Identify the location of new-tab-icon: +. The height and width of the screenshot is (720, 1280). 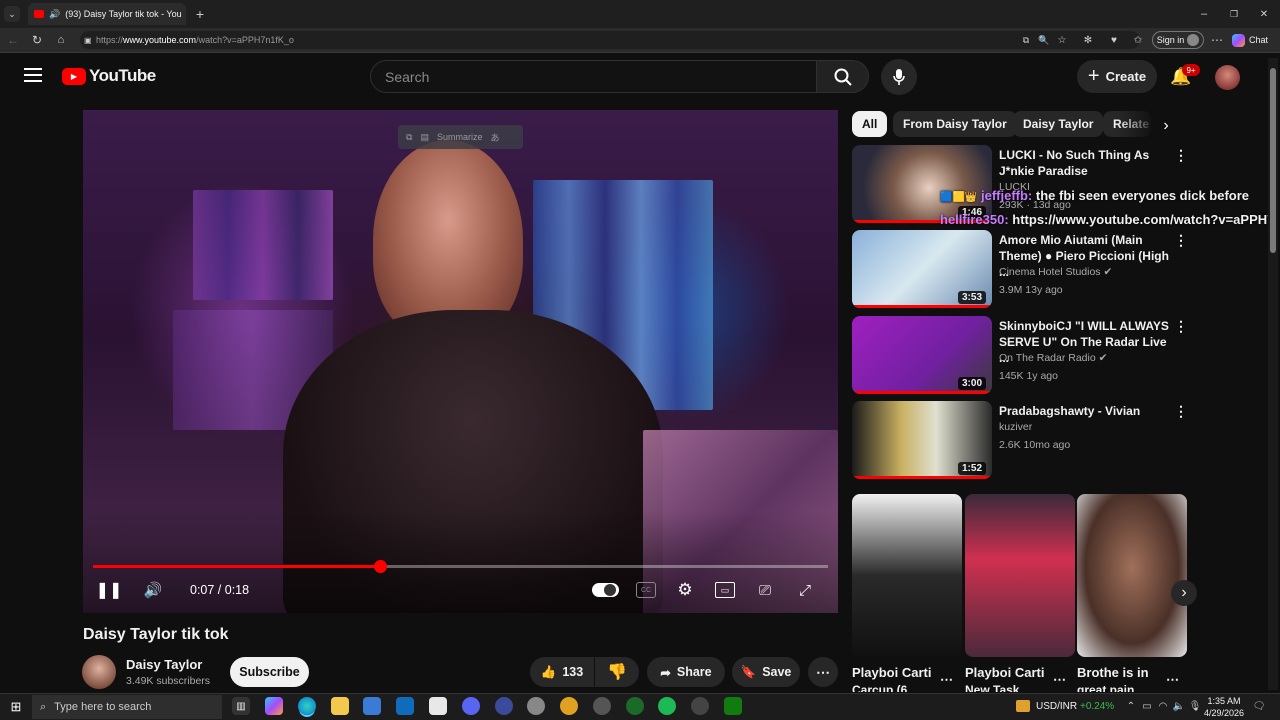
(200, 14).